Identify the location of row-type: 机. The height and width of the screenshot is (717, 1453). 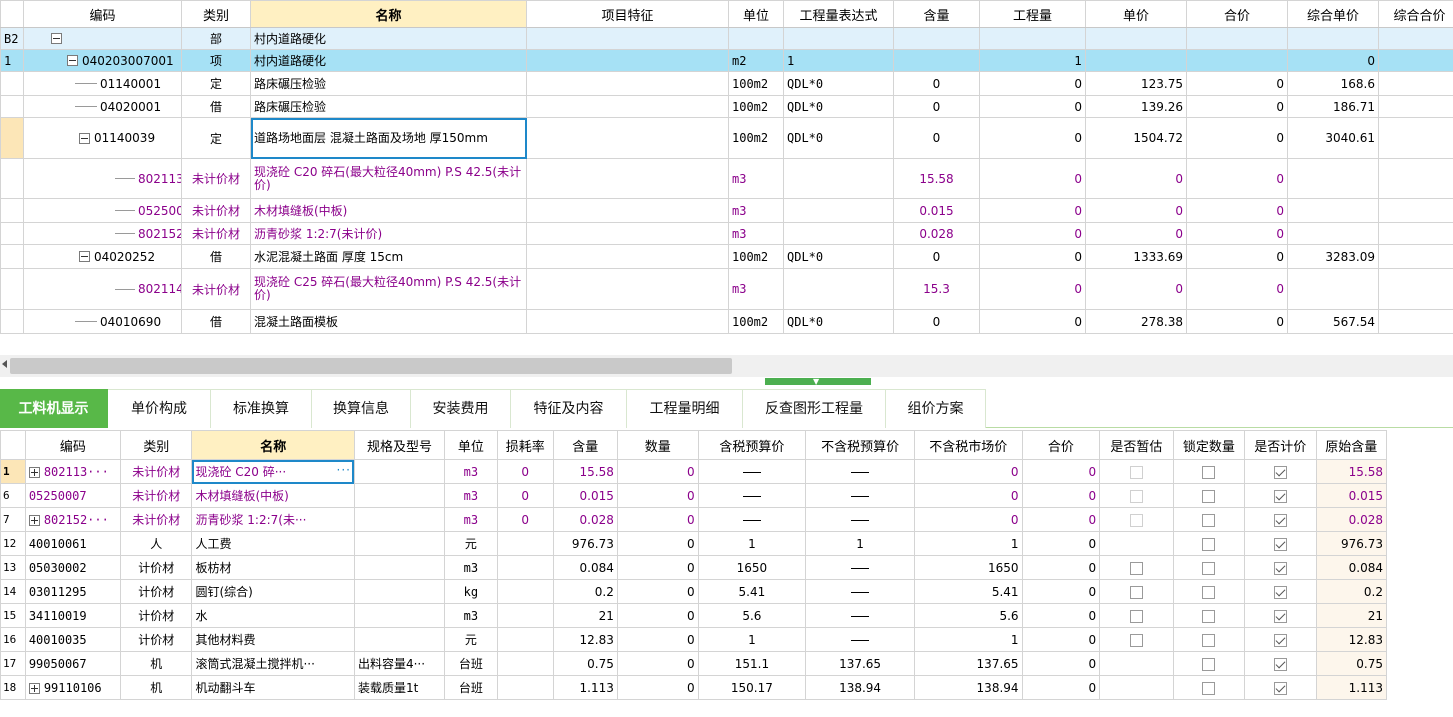
(156, 663).